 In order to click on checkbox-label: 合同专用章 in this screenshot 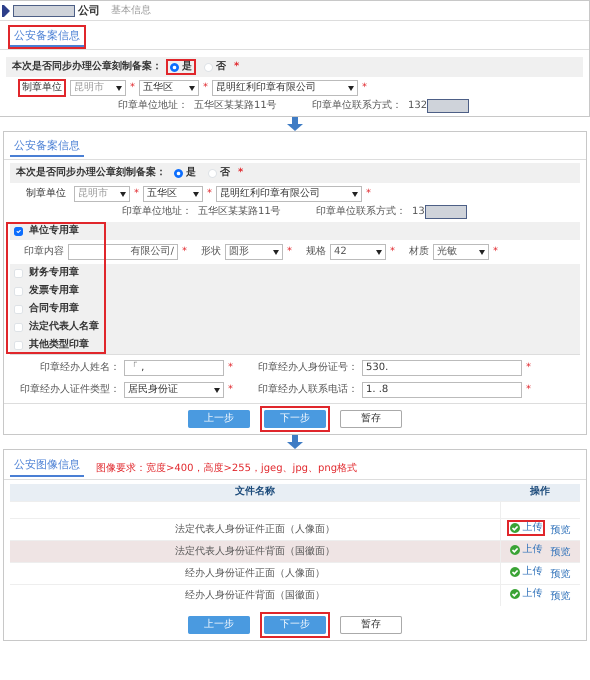, I will do `click(54, 309)`.